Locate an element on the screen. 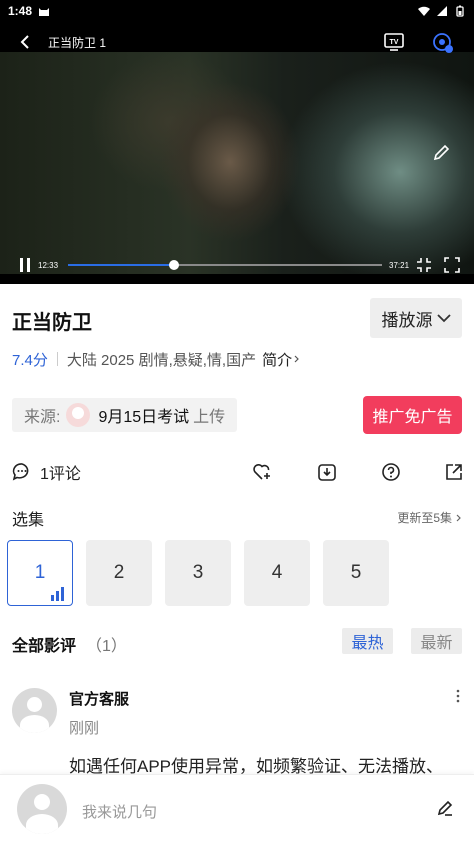 The image size is (474, 843). meta-info: 大陆 2025 剧情,悬疑,情,国产 is located at coordinates (161, 360).